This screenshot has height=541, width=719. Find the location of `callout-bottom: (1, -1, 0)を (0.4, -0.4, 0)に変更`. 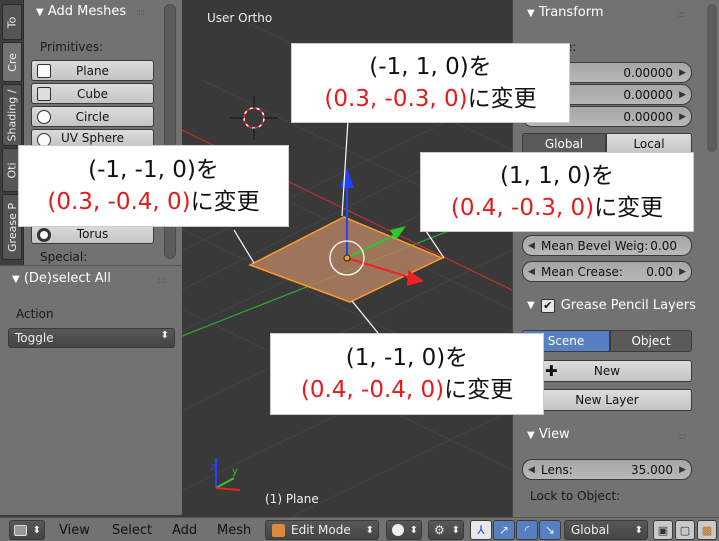

callout-bottom: (1, -1, 0)を (0.4, -0.4, 0)に変更 is located at coordinates (407, 374).